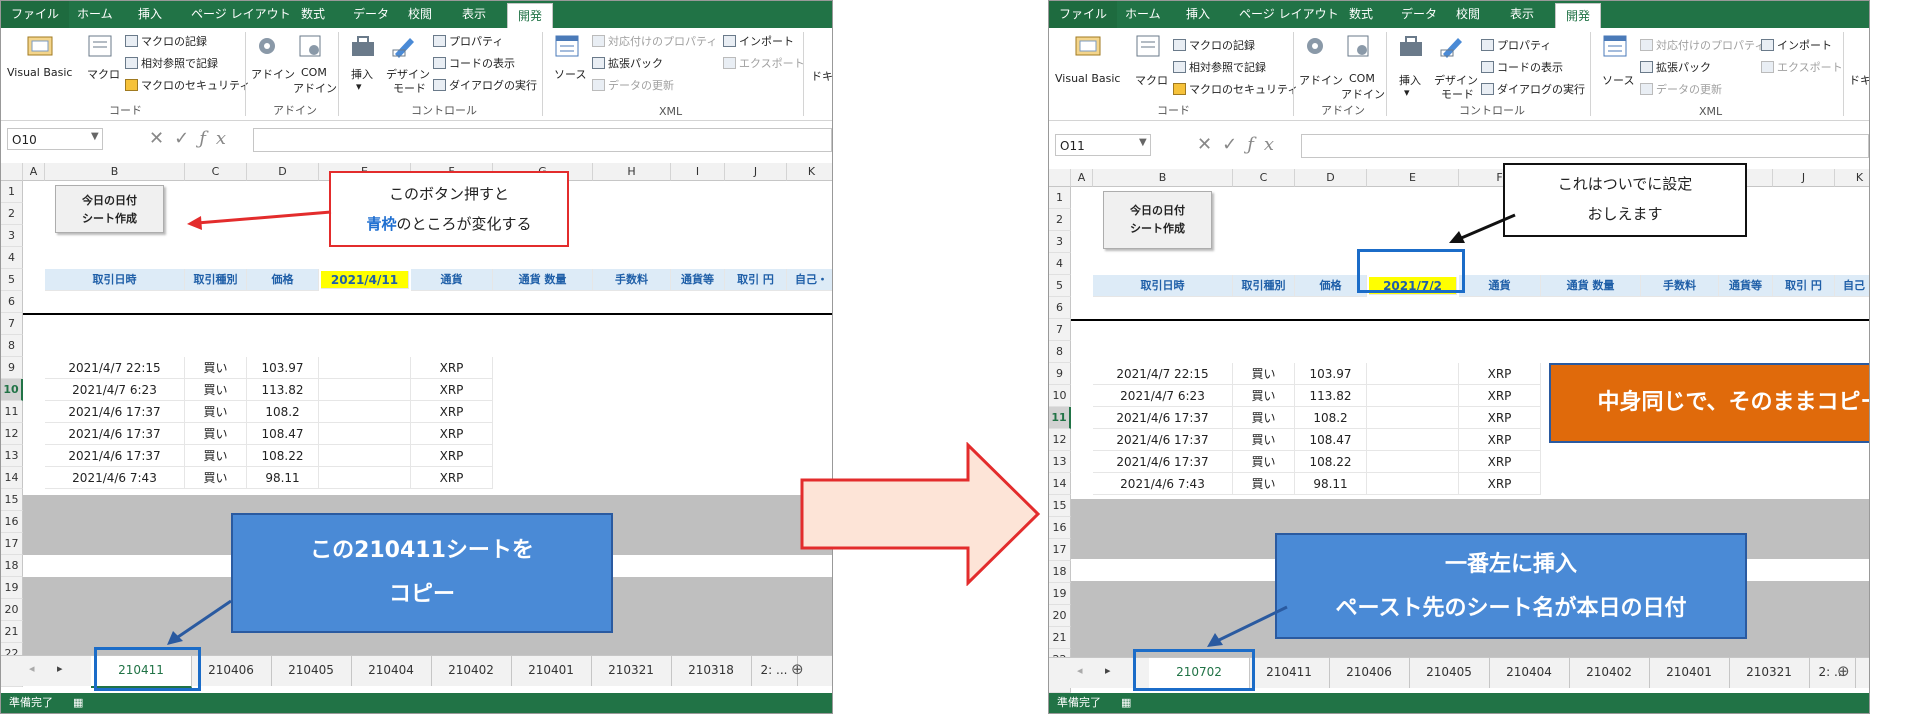 This screenshot has height=714, width=1929. What do you see at coordinates (1585, 146) in the screenshot?
I see `formula-input` at bounding box center [1585, 146].